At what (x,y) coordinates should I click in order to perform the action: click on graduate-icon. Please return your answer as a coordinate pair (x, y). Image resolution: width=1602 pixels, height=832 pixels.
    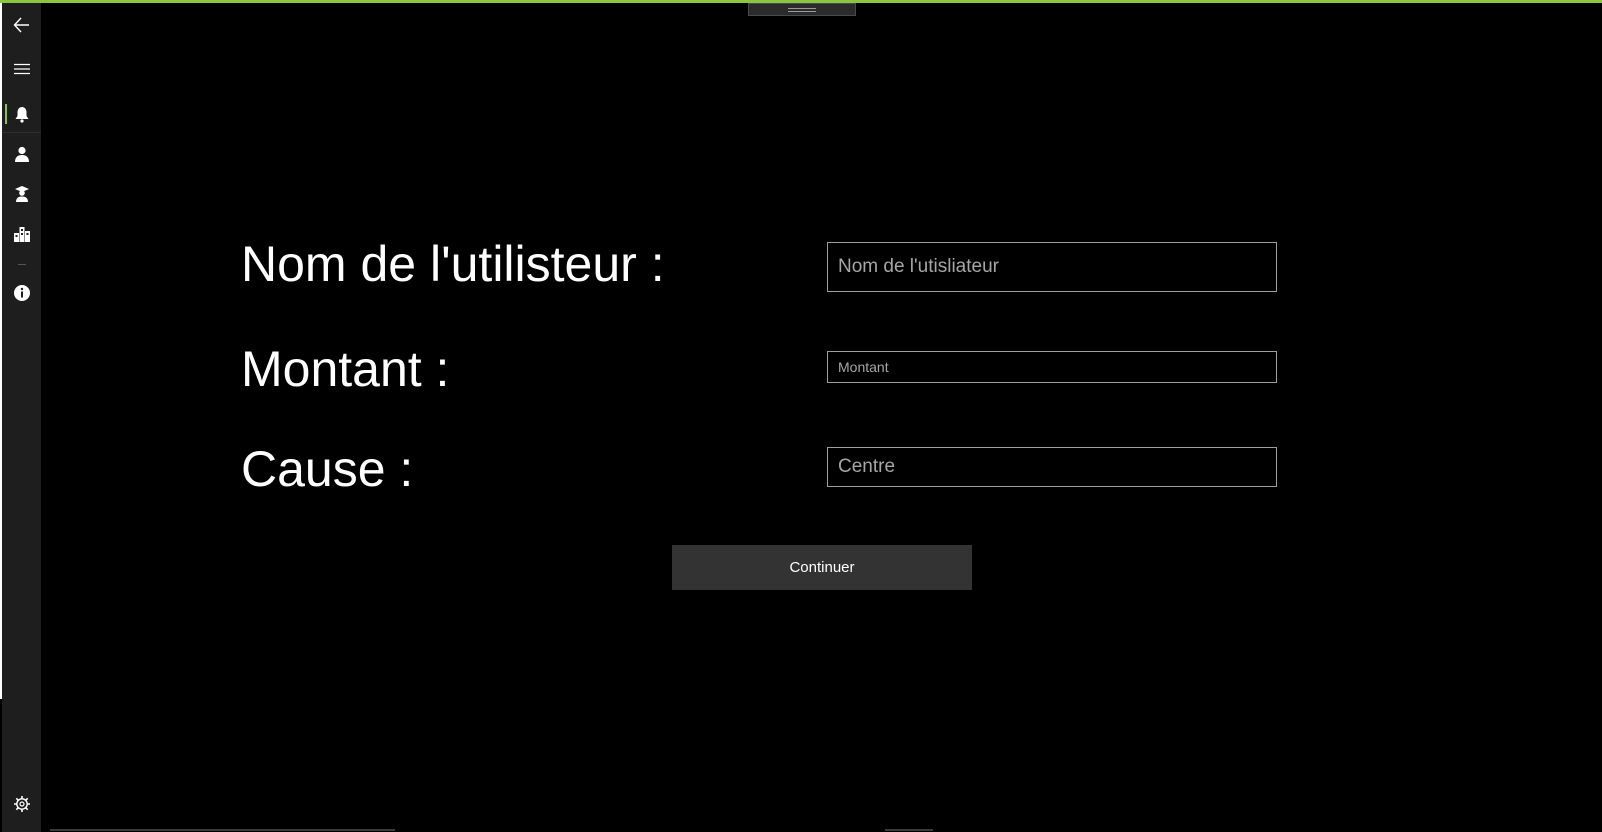
    Looking at the image, I should click on (21, 194).